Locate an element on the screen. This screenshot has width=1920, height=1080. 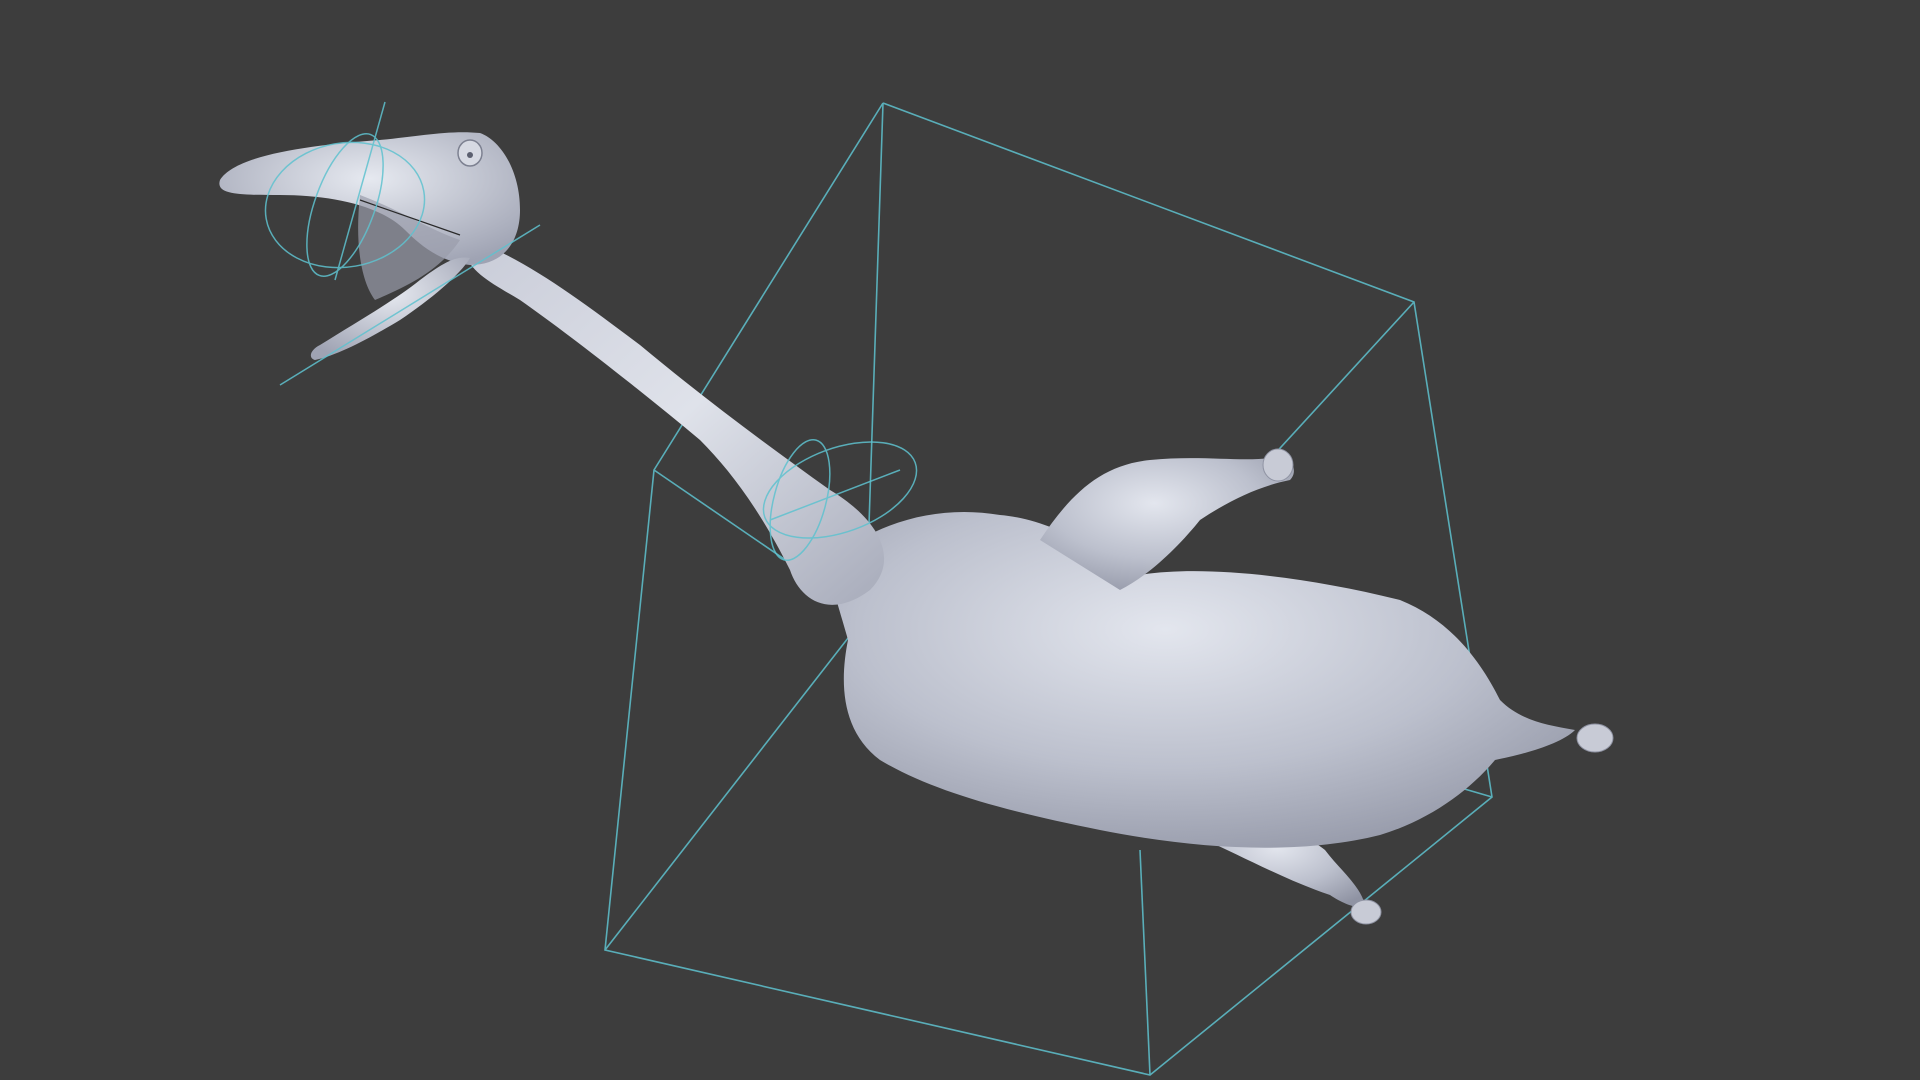
creature-body is located at coordinates (1222, 680).